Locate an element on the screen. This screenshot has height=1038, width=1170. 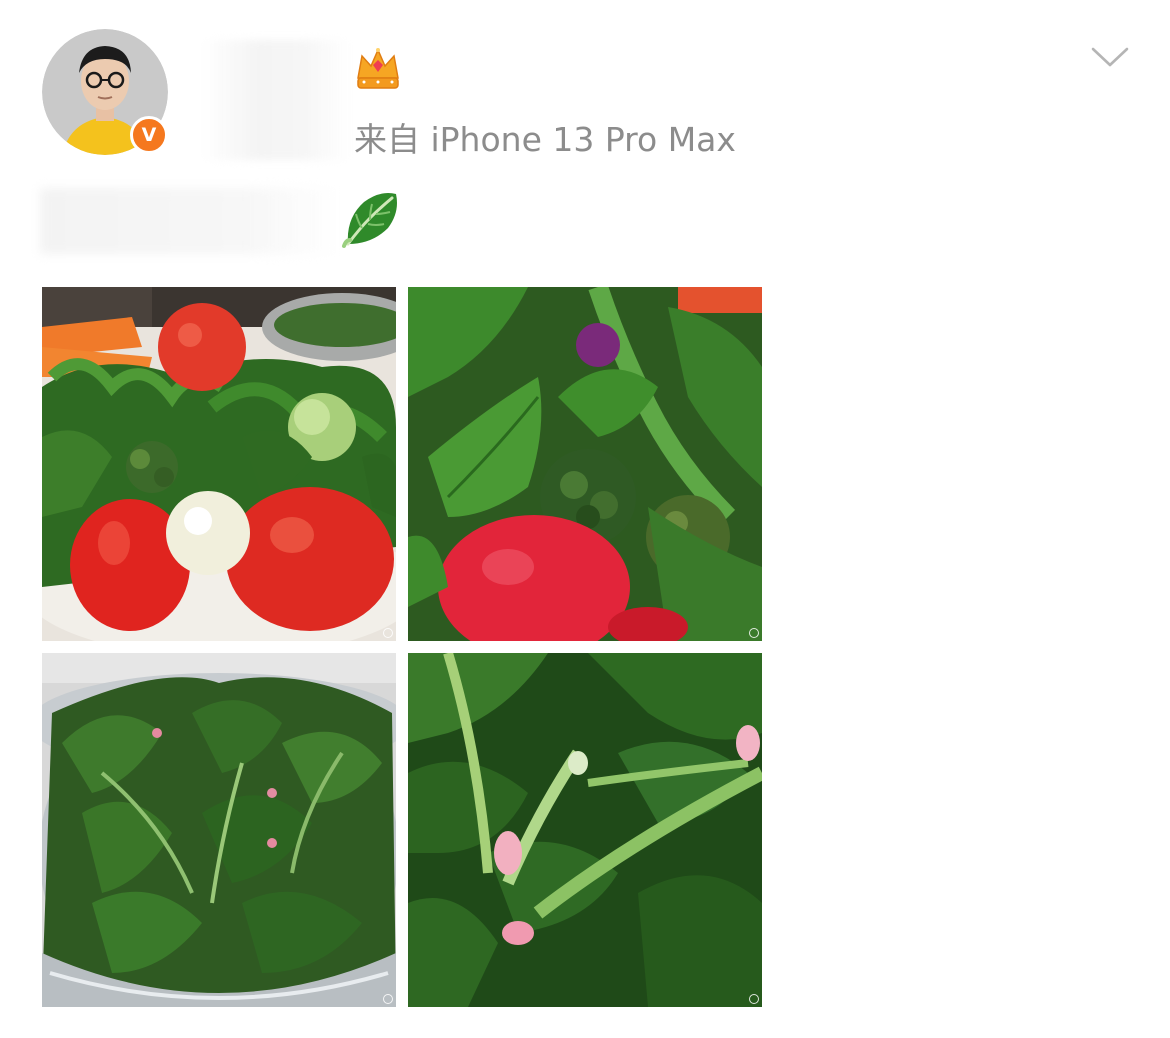
photo-spinach-closeup is located at coordinates (585, 830).